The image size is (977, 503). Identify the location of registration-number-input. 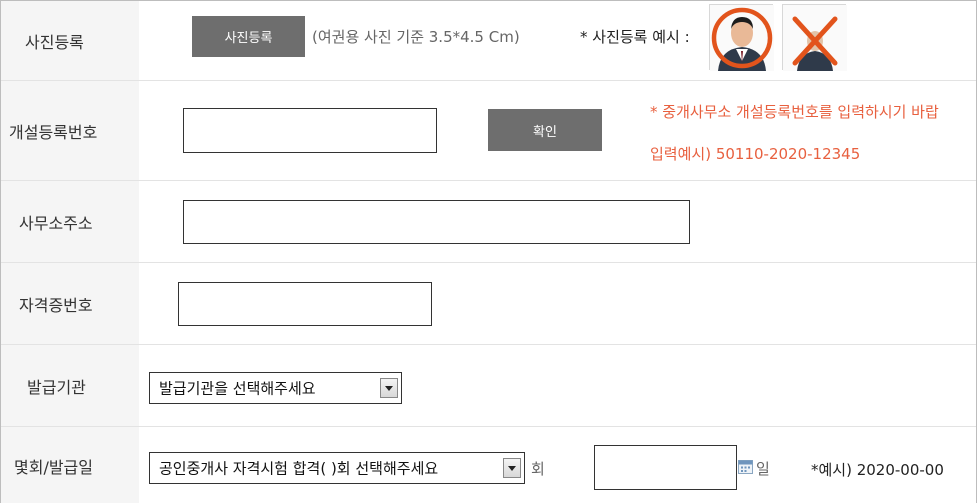
(310, 130).